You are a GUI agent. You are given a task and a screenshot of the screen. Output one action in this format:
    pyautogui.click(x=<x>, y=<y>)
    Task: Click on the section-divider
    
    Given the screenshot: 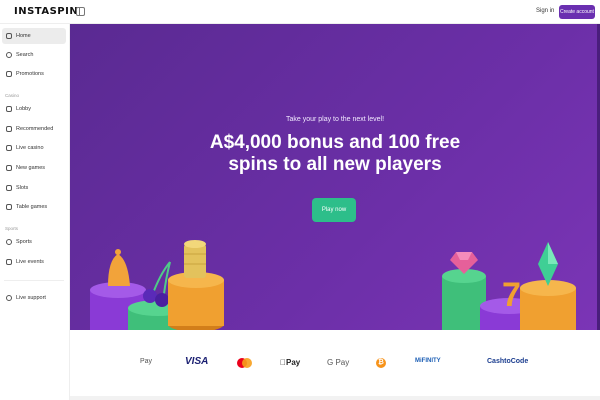 What is the action you would take?
    pyautogui.click(x=335, y=398)
    